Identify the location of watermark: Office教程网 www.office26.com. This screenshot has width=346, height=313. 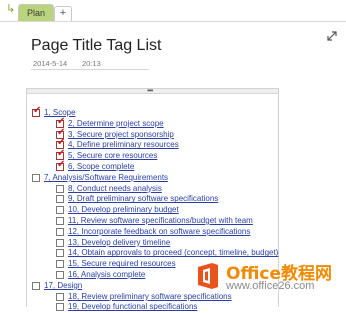
(271, 282).